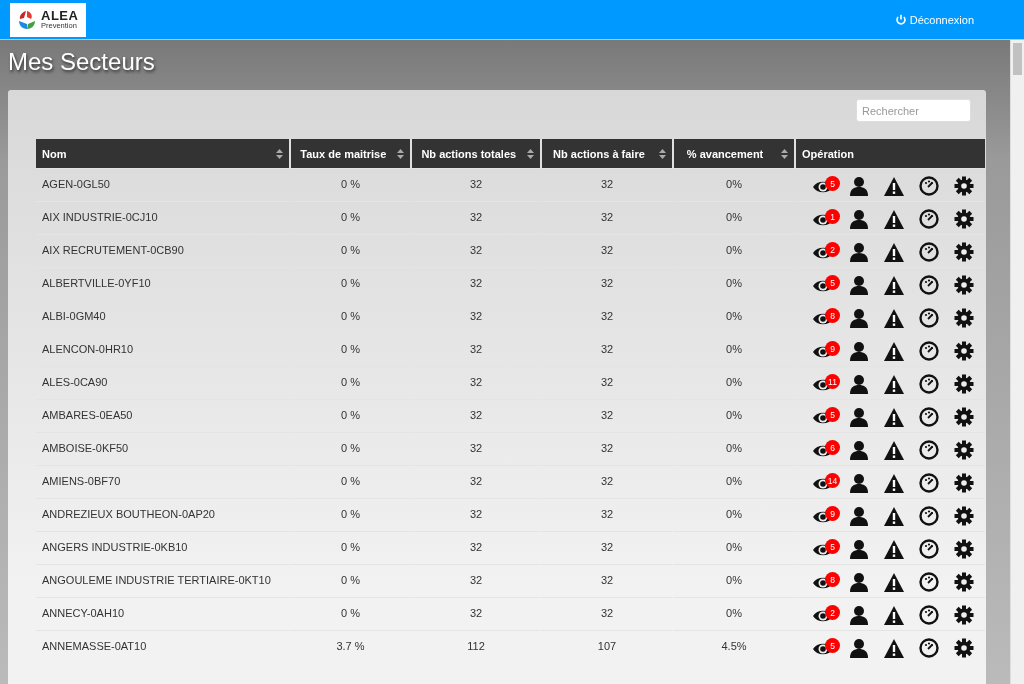  What do you see at coordinates (475, 153) in the screenshot?
I see `column-header: Nb actions totales` at bounding box center [475, 153].